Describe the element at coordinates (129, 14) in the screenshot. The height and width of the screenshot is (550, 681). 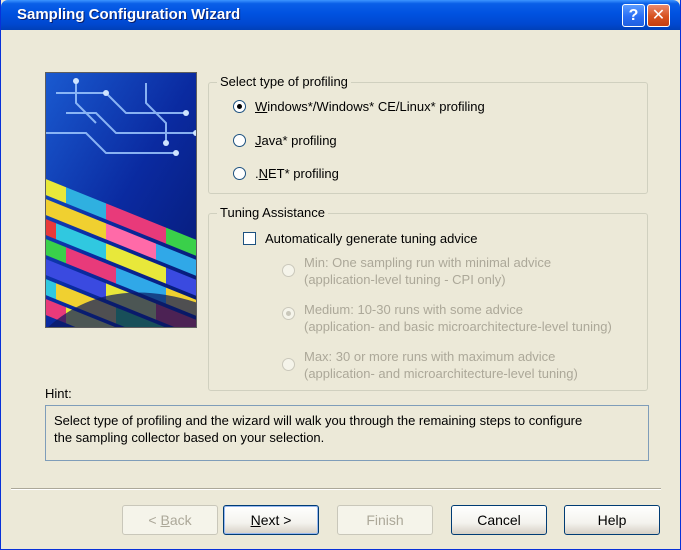
I see `window-title: Sampling Configuration Wizard` at that location.